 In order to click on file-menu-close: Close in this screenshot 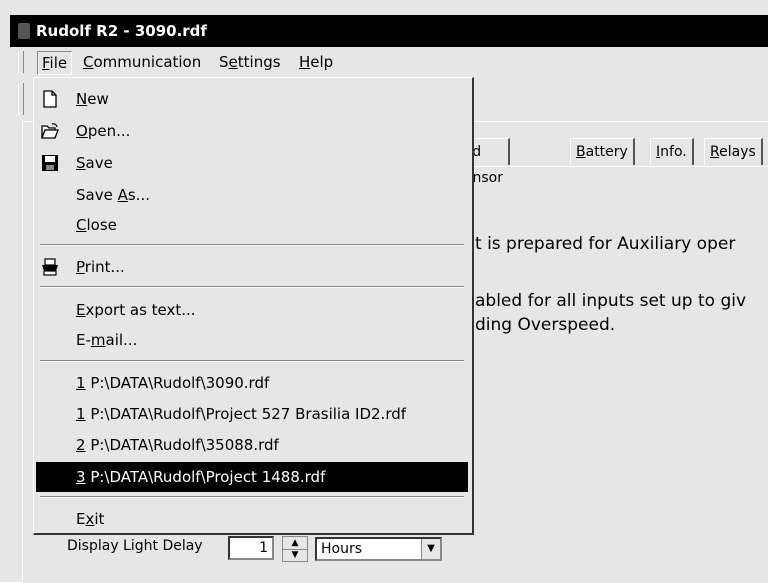, I will do `click(252, 225)`.